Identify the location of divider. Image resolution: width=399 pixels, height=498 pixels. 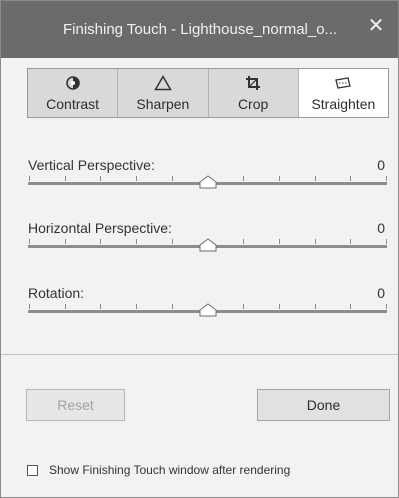
(199, 354).